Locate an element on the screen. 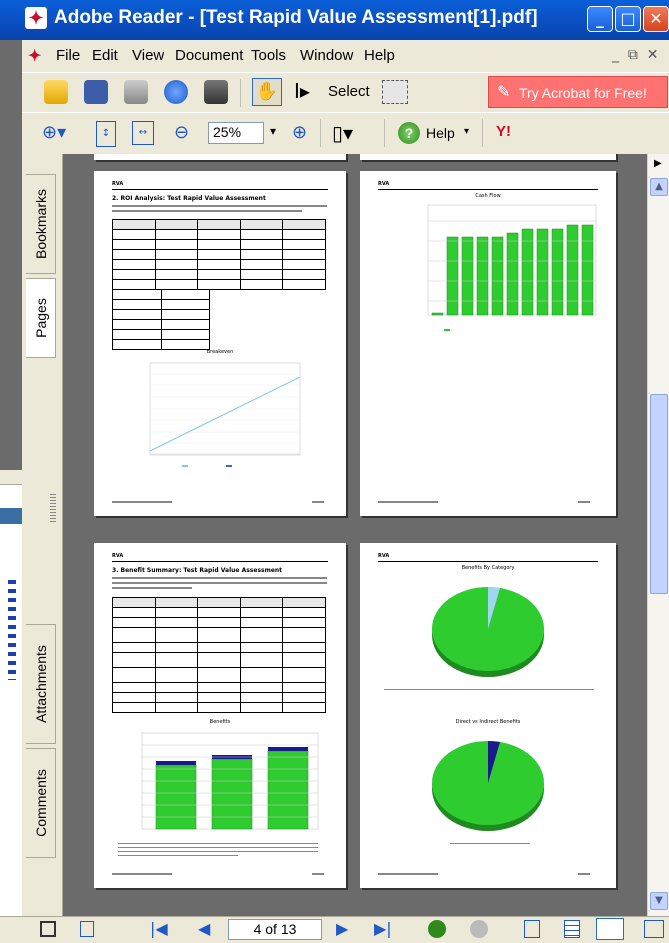 The width and height of the screenshot is (669, 943). tab-comments-label: Comments is located at coordinates (40, 803).